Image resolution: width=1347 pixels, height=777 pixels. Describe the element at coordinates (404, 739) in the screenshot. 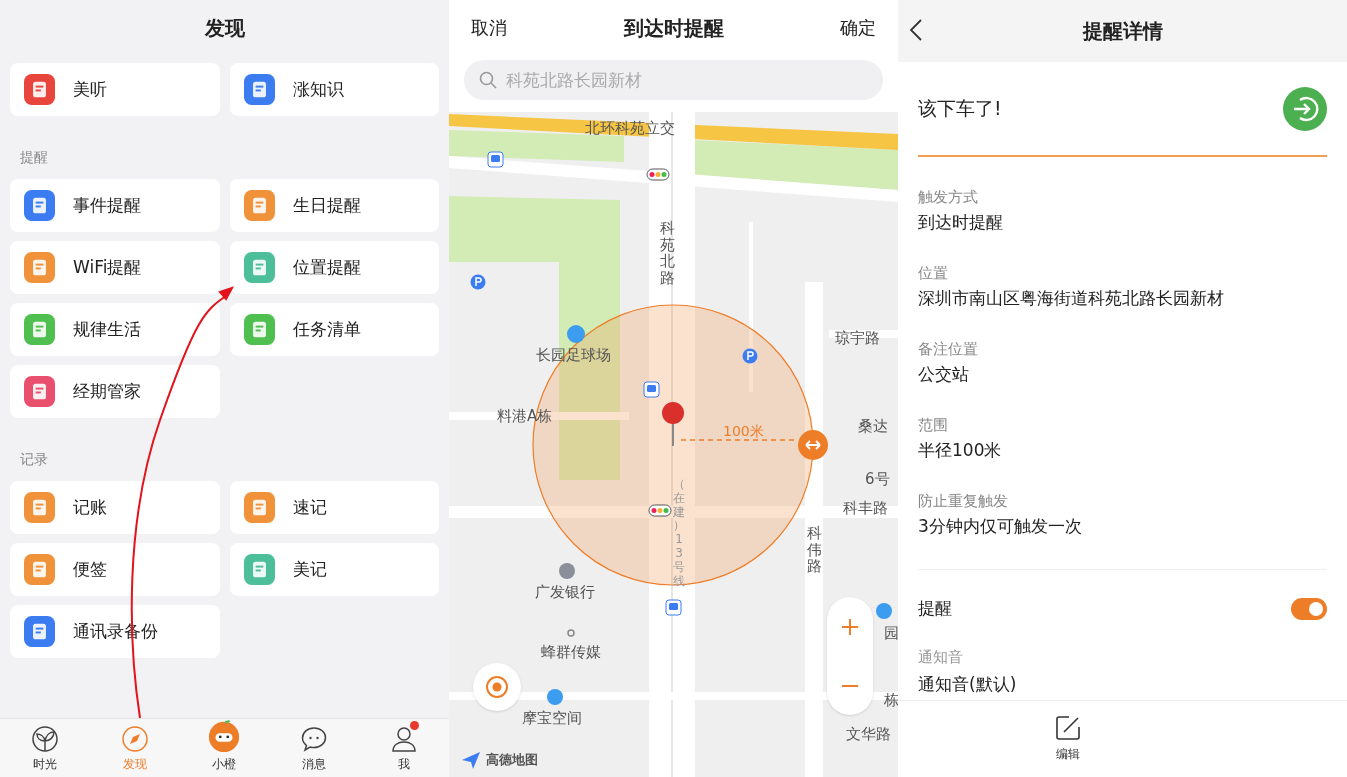

I see `person-icon` at that location.